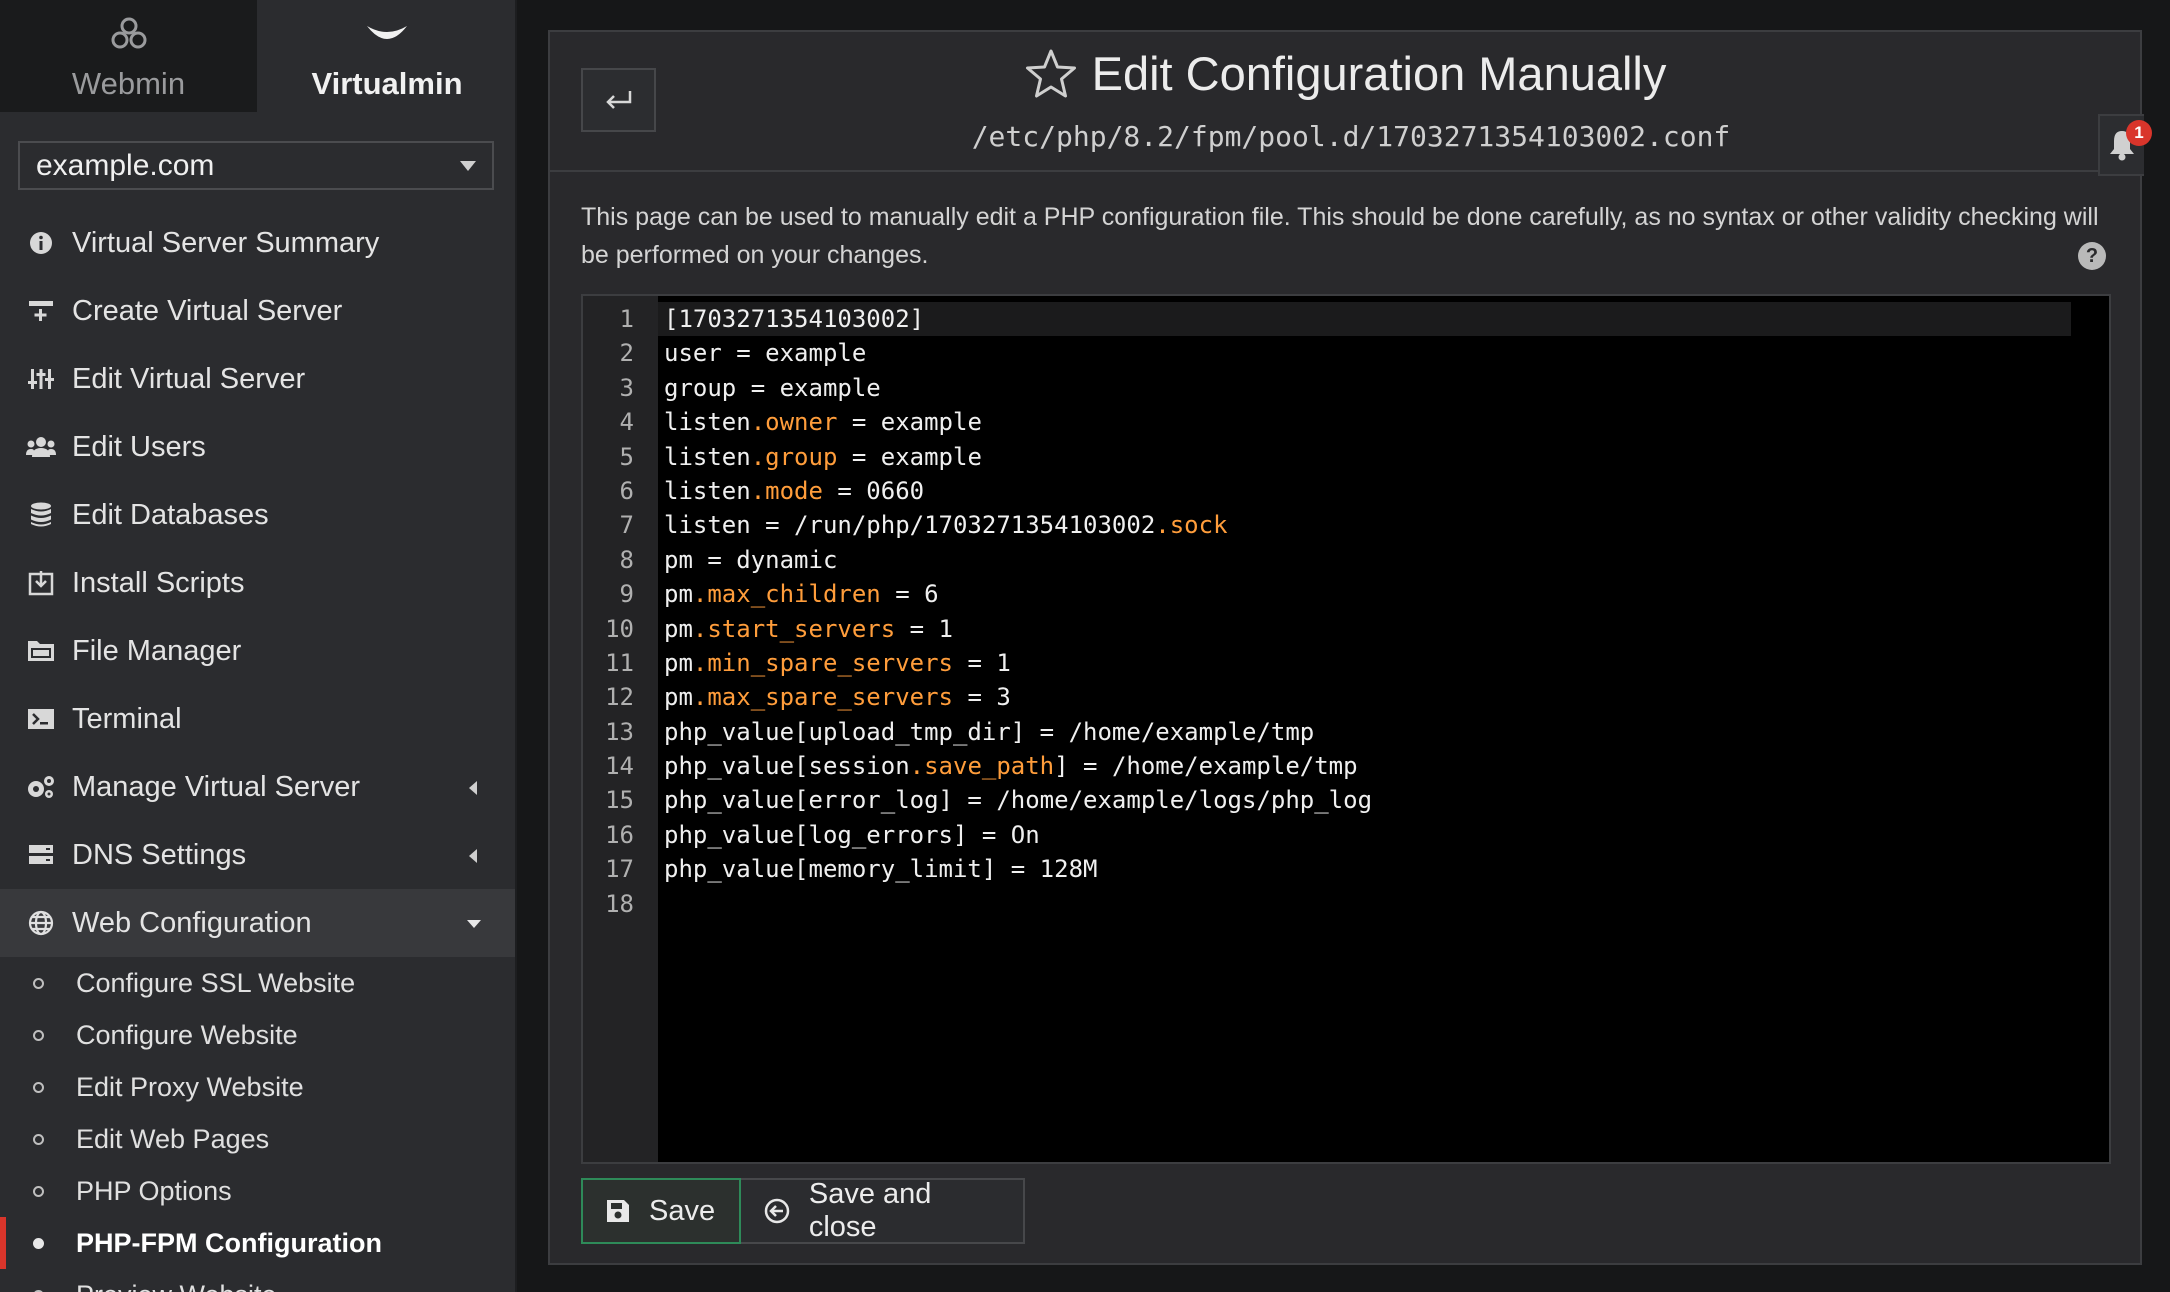  Describe the element at coordinates (626, 559) in the screenshot. I see `line-number: 8` at that location.